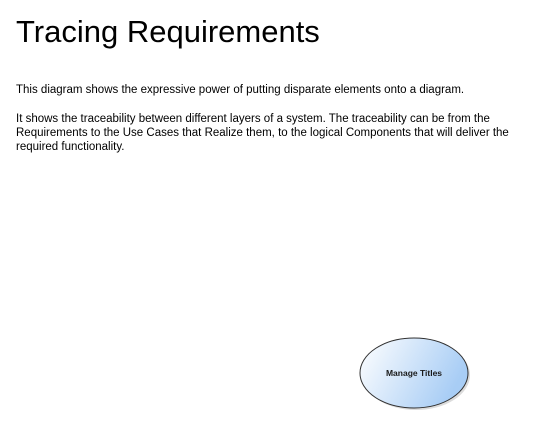 The height and width of the screenshot is (421, 533). I want to click on use-case-label: Manage Titles, so click(414, 373).